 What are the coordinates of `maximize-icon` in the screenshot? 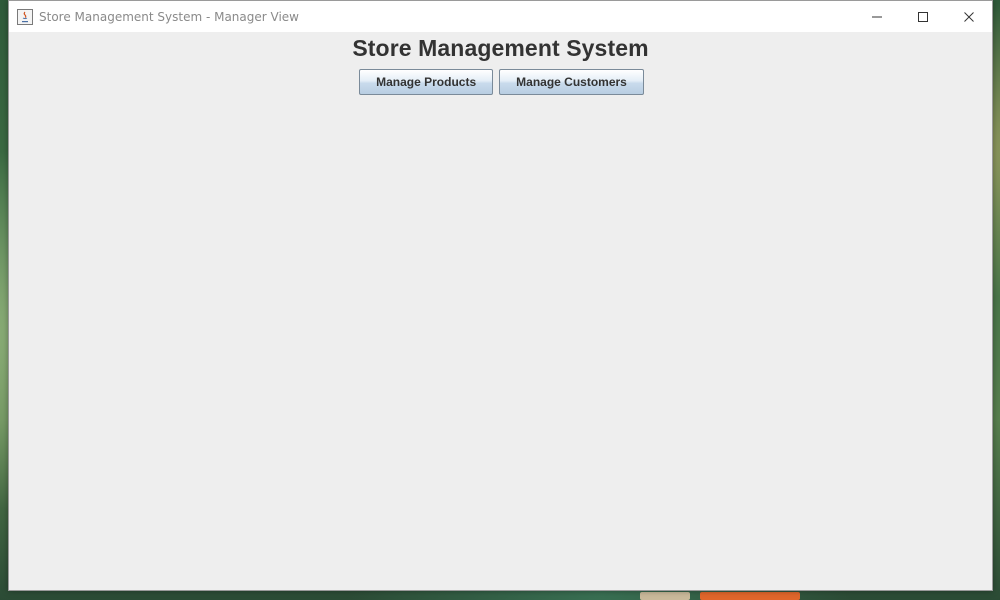 It's located at (923, 16).